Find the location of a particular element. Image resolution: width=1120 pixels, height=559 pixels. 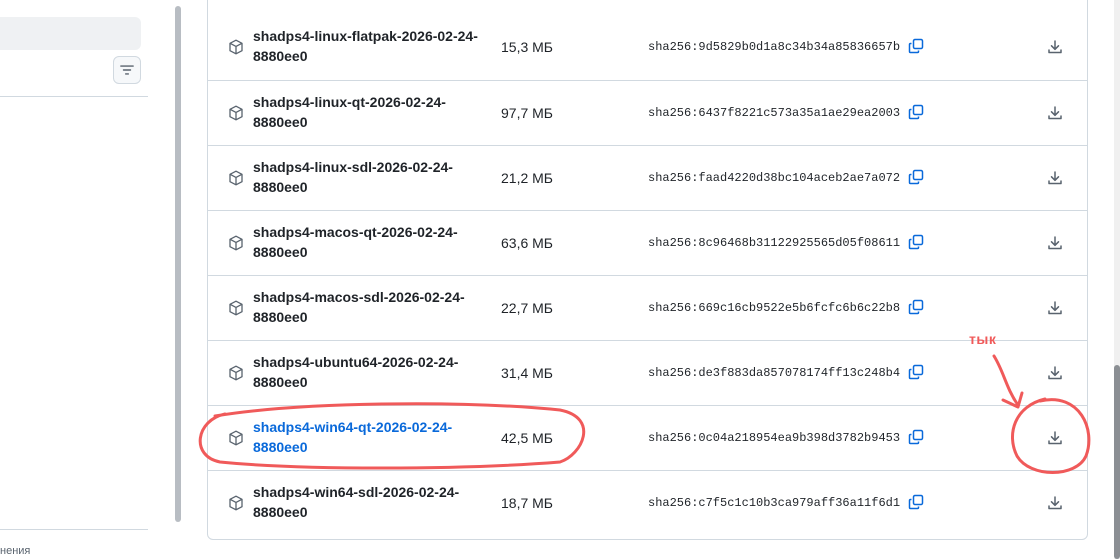

asset-name: shadps4-linux-sdl-2026-02-24-8880ee0 is located at coordinates (375, 177).